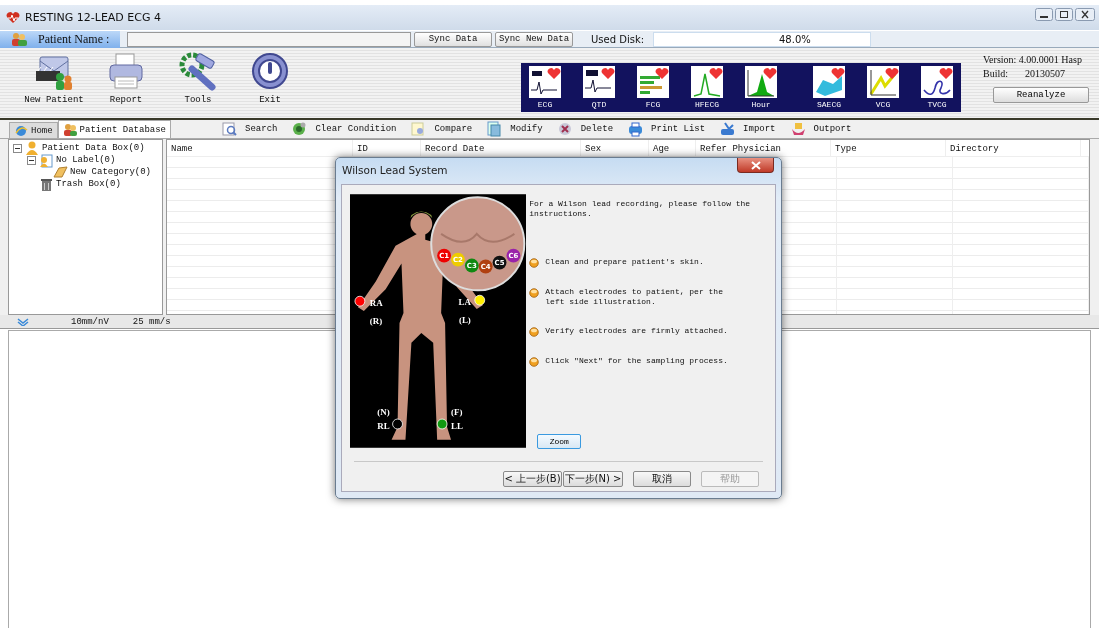  I want to click on lead-label: RA, so click(376, 303).